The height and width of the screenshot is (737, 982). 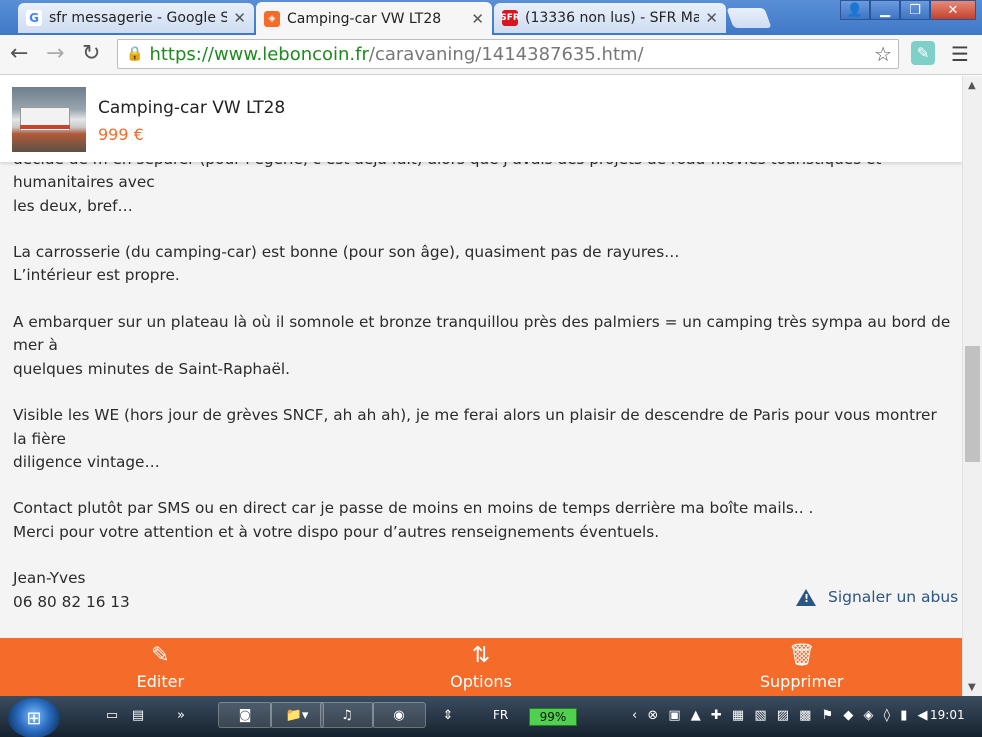 I want to click on page-scrollbar: ▲ ▼, so click(x=972, y=386).